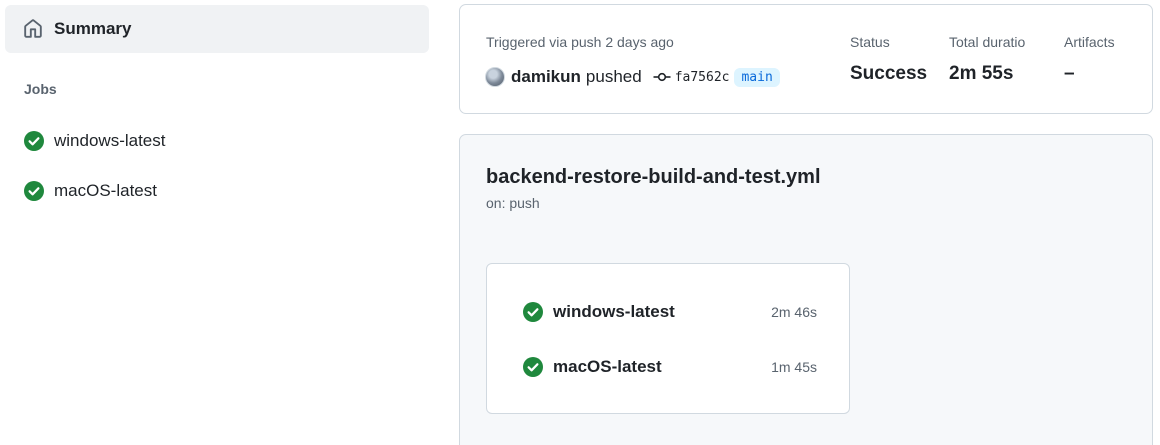 This screenshot has width=1160, height=445. I want to click on workflow-trigger: on: push, so click(513, 203).